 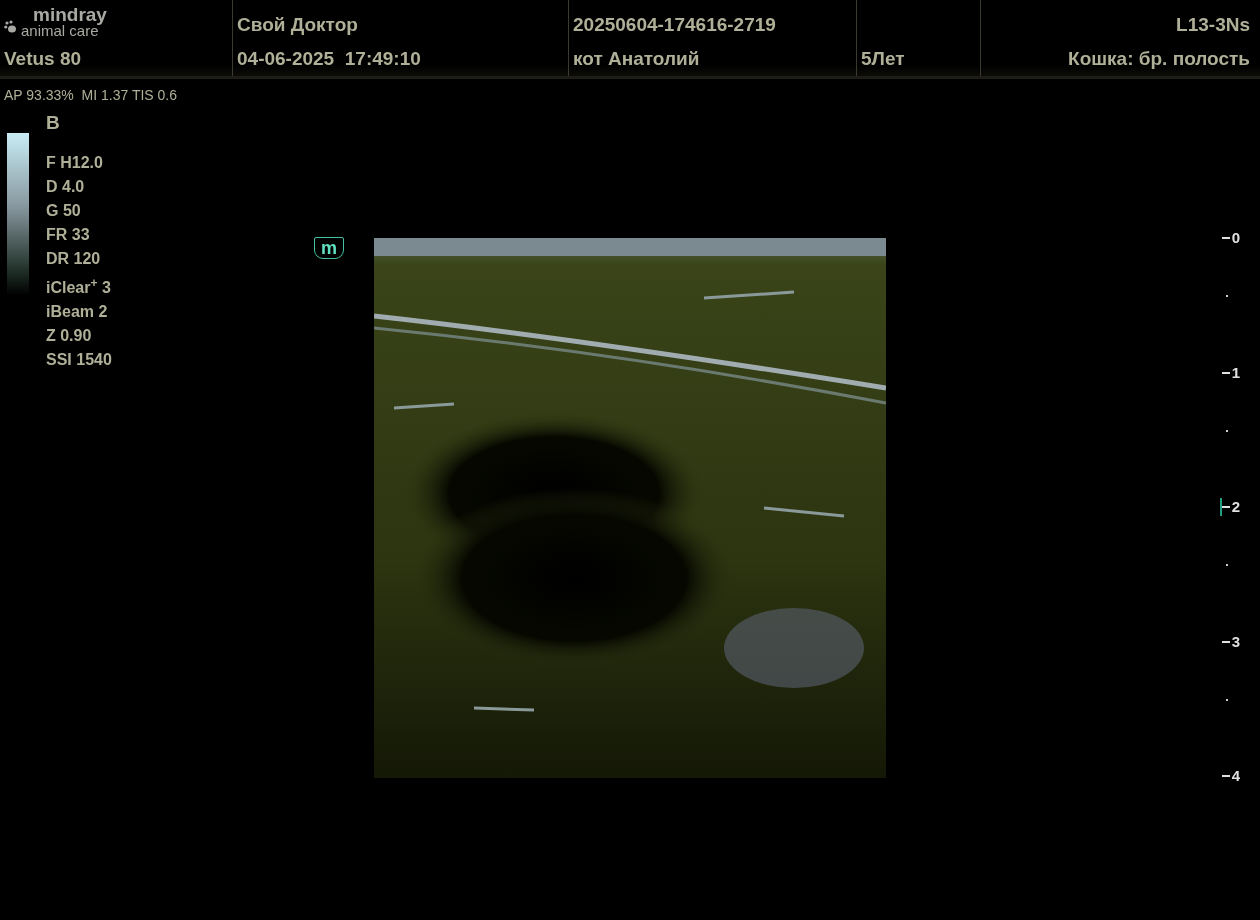 I want to click on depth-label: 0, so click(x=1229, y=238).